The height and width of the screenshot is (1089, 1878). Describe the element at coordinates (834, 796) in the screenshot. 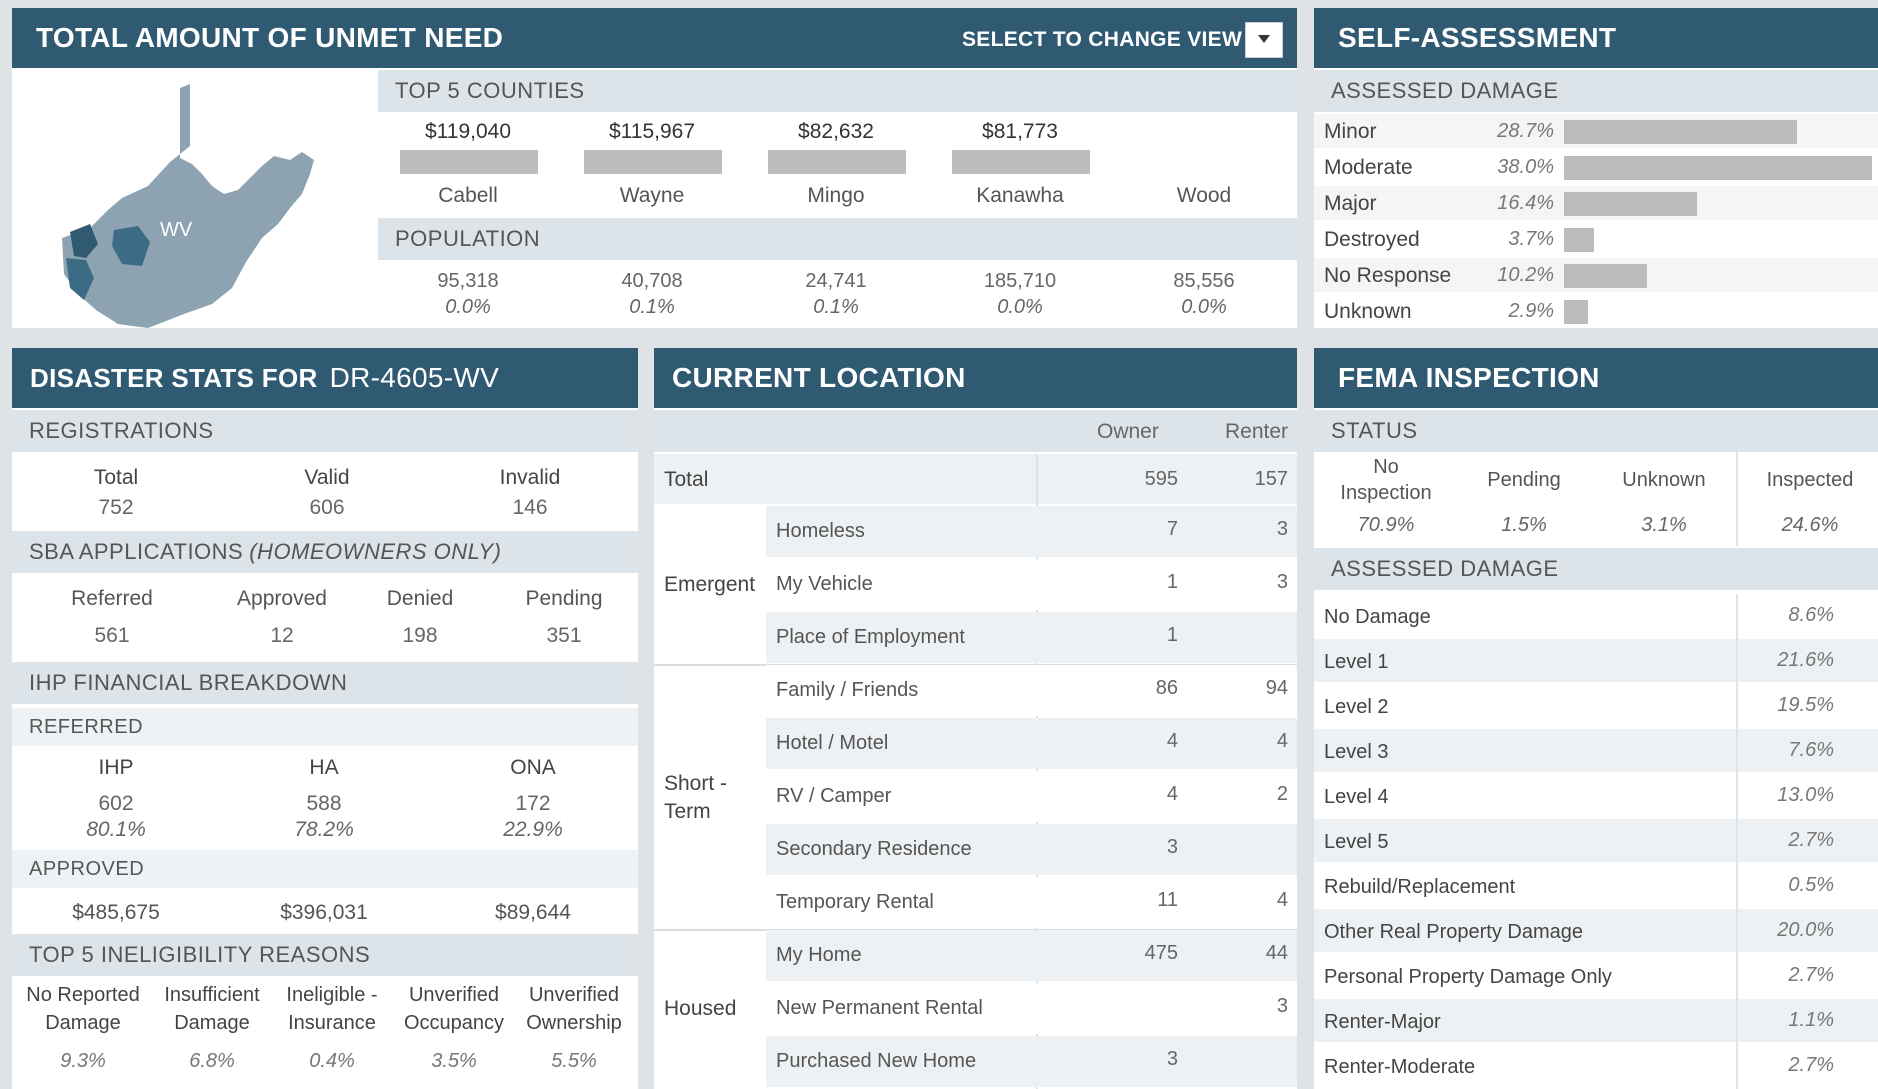

I see `location-row-label: RV / Camper` at that location.